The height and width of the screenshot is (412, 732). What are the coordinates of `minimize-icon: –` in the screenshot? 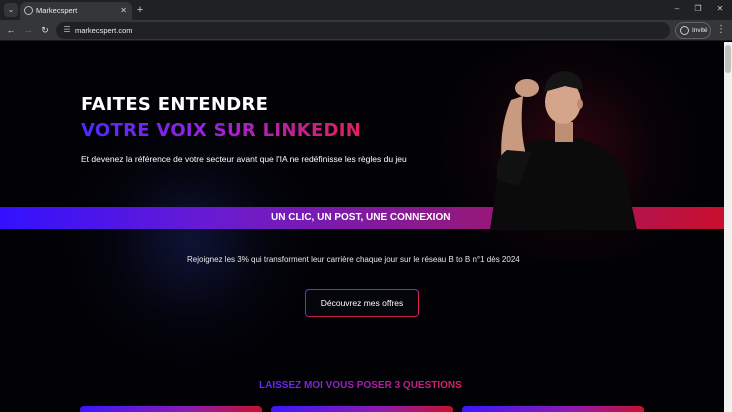 It's located at (677, 8).